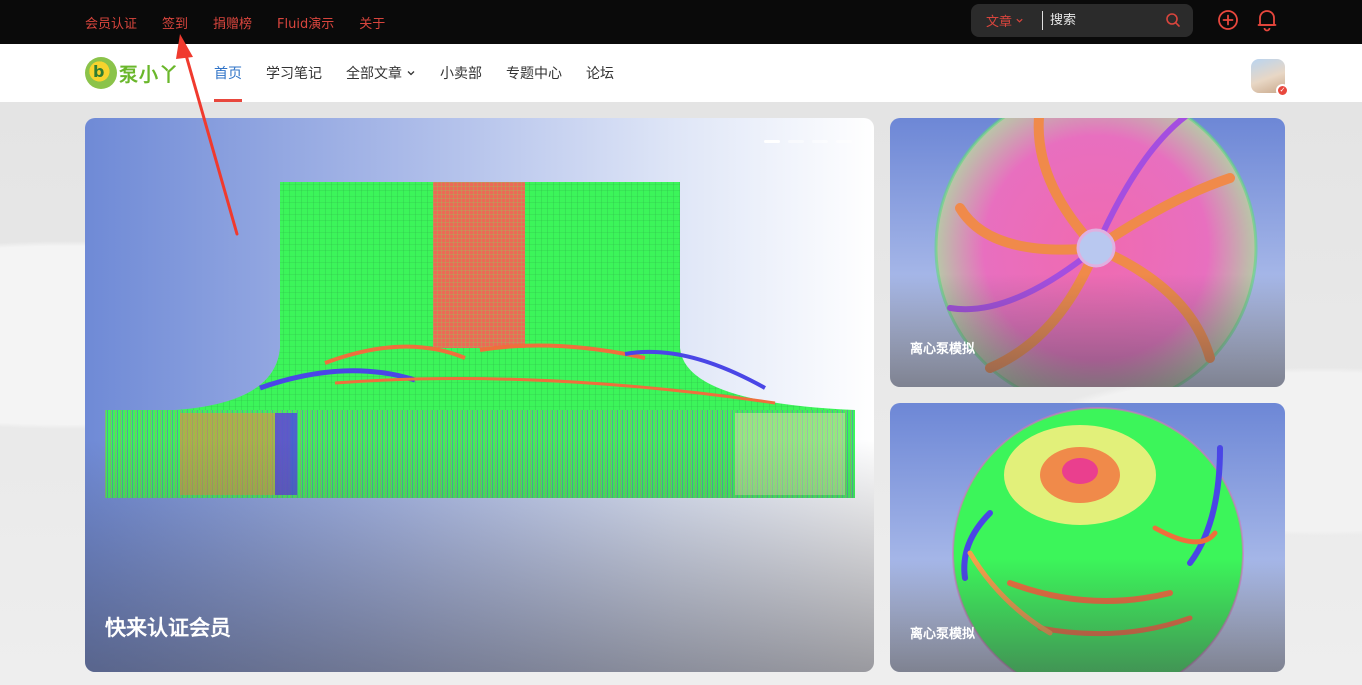  Describe the element at coordinates (999, 22) in the screenshot. I see `search-type-label: 文章` at that location.